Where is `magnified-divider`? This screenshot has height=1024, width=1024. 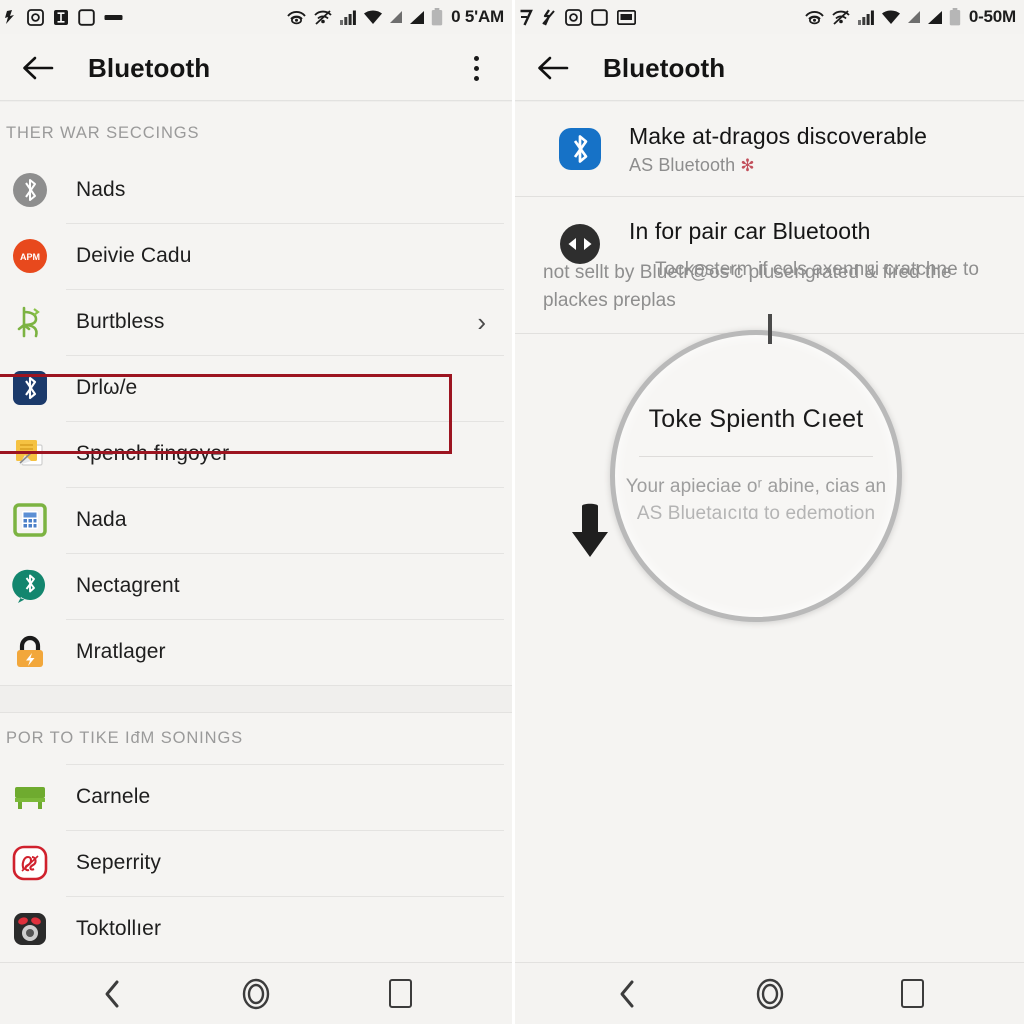
magnified-divider is located at coordinates (756, 456).